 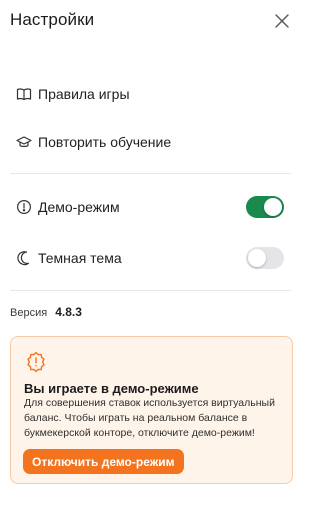 What do you see at coordinates (68, 312) in the screenshot?
I see `version-value: 4.8.3` at bounding box center [68, 312].